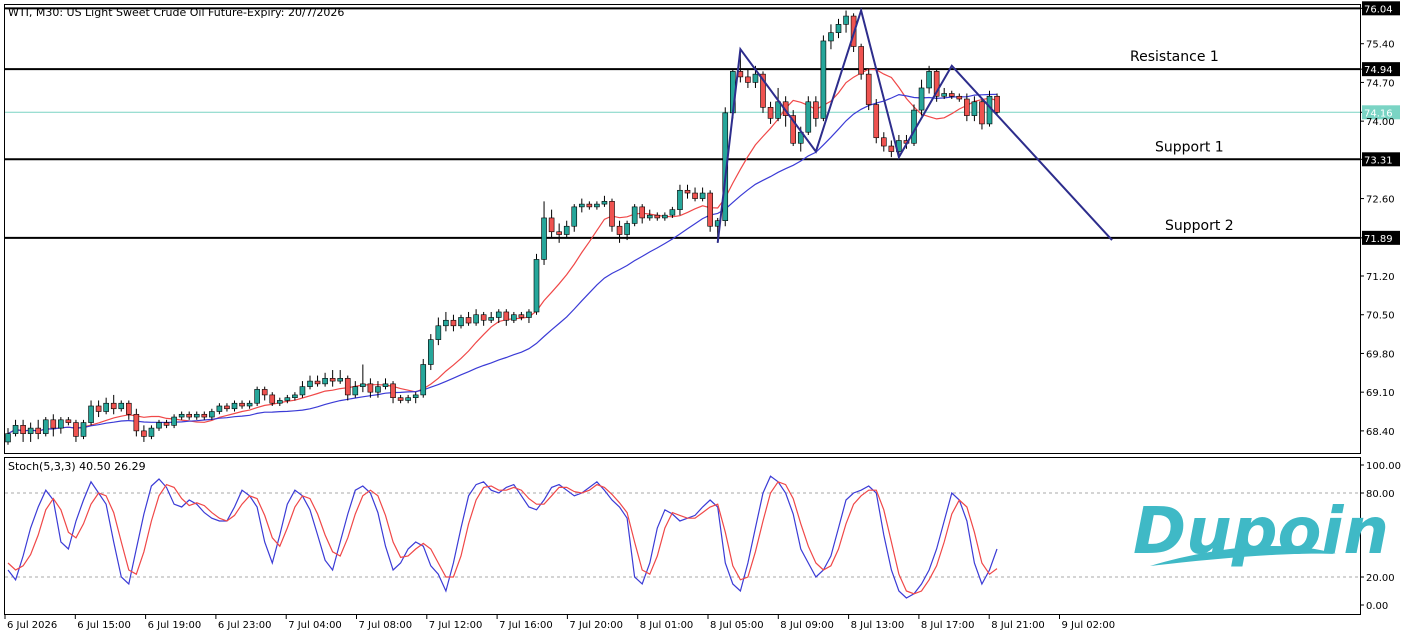 The height and width of the screenshot is (639, 1402). Describe the element at coordinates (456, 625) in the screenshot. I see `time-tick-label: 7 Jul 12:00` at that location.